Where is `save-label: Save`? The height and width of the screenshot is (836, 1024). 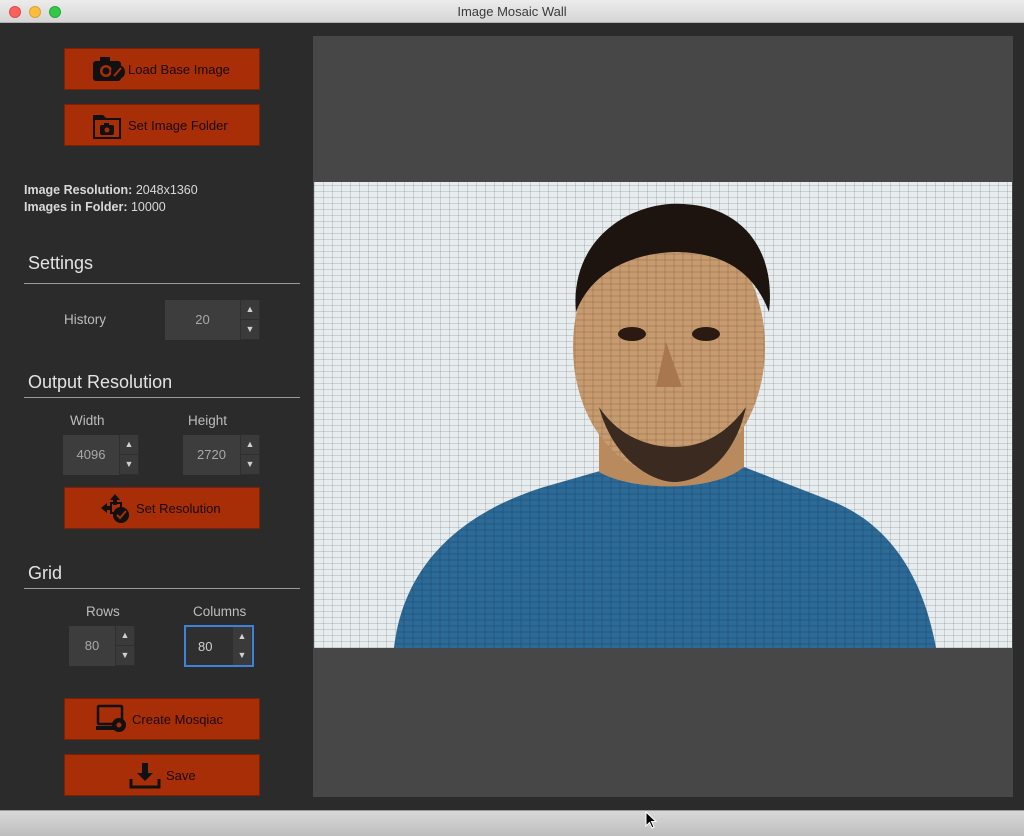 save-label: Save is located at coordinates (181, 775).